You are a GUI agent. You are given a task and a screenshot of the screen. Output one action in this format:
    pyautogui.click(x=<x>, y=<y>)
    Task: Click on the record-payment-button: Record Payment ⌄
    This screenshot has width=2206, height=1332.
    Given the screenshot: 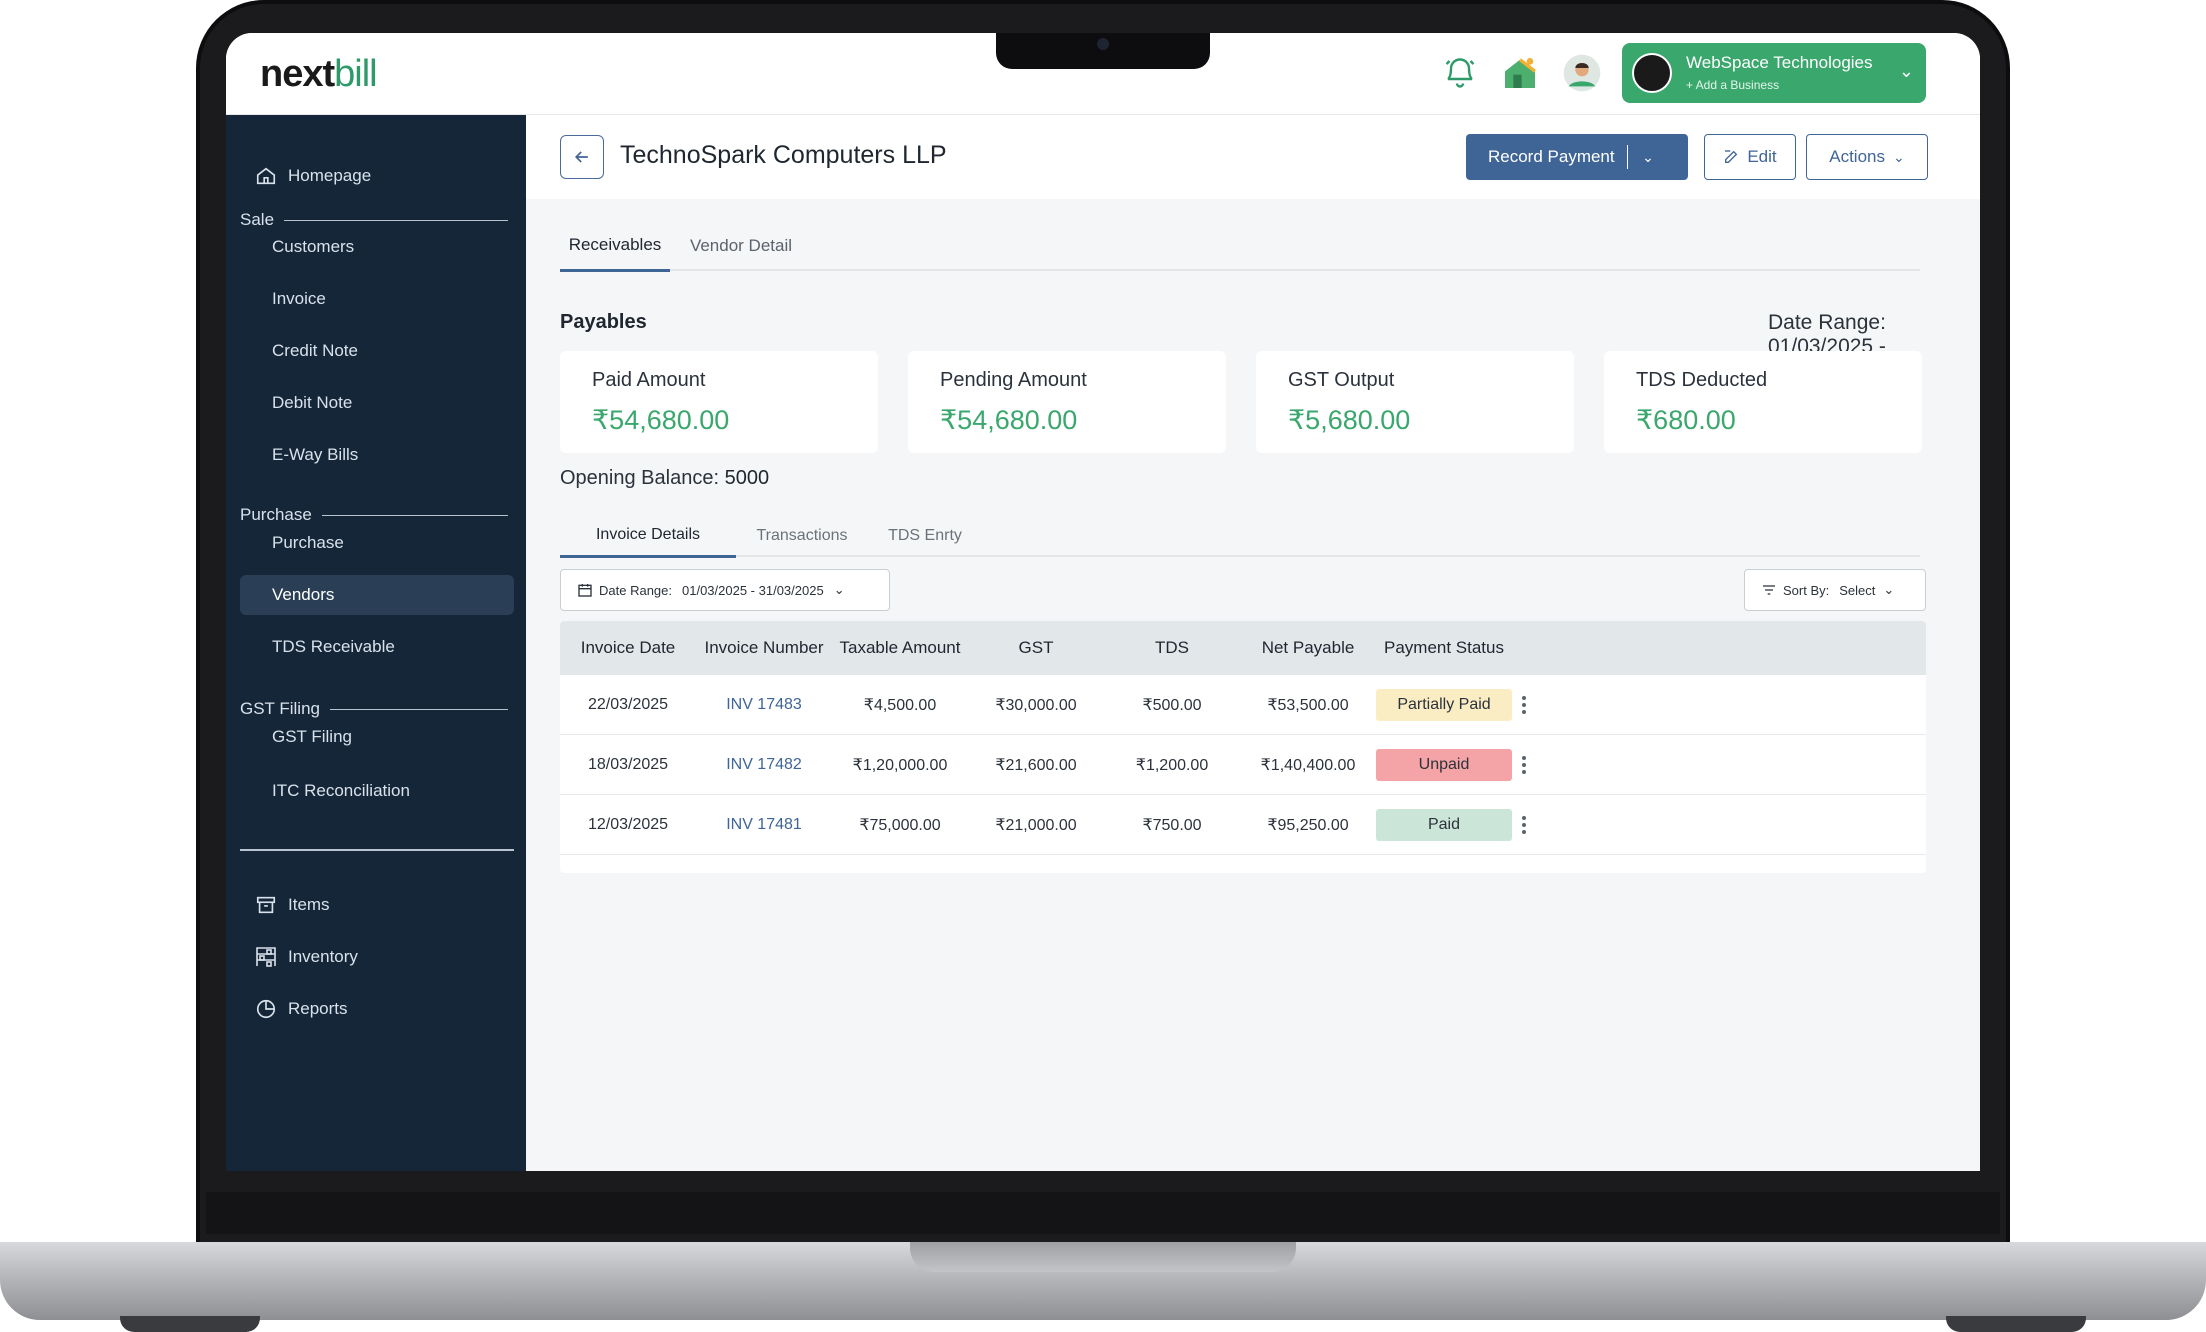 What is the action you would take?
    pyautogui.click(x=1577, y=157)
    